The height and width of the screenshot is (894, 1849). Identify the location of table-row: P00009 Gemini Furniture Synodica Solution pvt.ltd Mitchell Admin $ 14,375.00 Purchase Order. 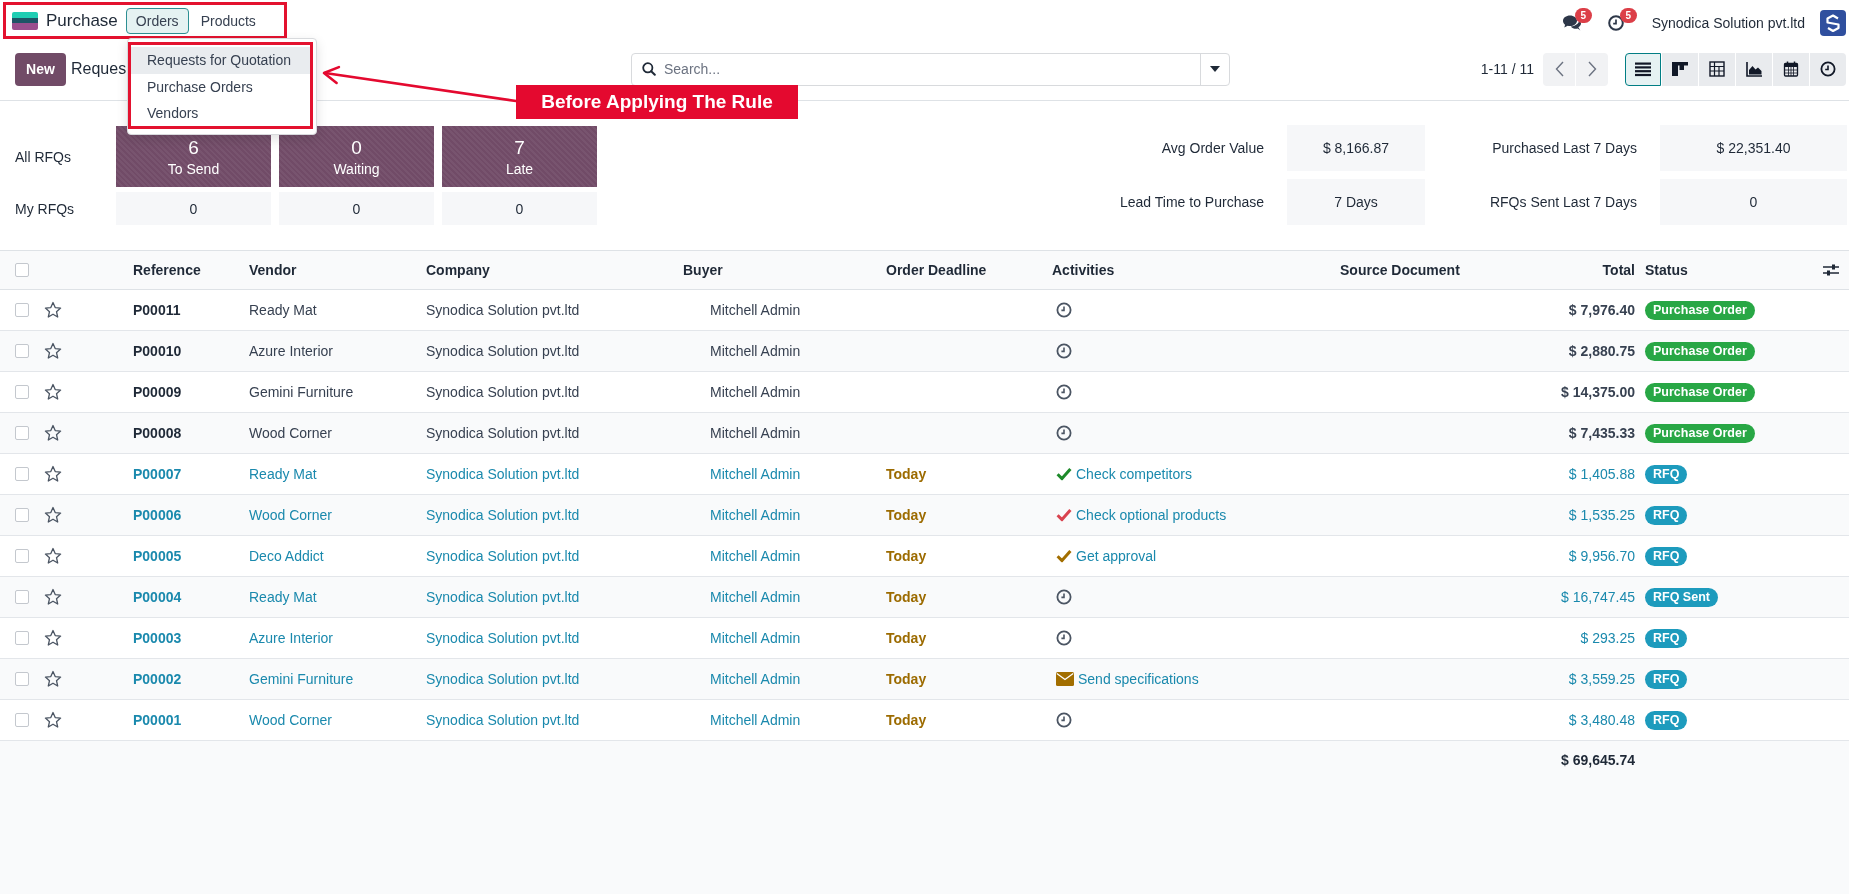
(924, 392).